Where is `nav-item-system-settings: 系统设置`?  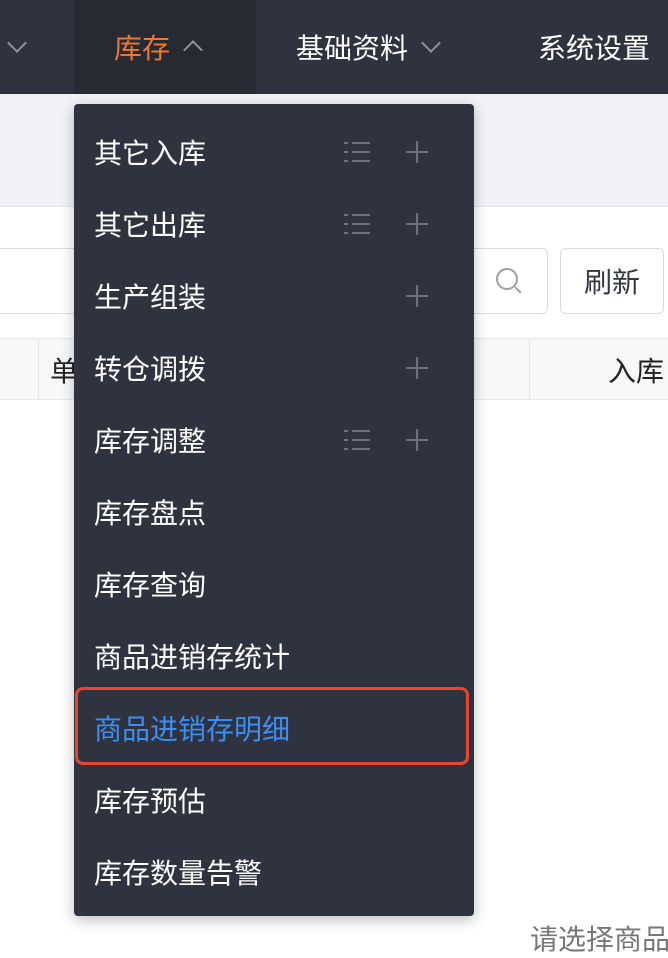
nav-item-system-settings: 系统设置 is located at coordinates (594, 47).